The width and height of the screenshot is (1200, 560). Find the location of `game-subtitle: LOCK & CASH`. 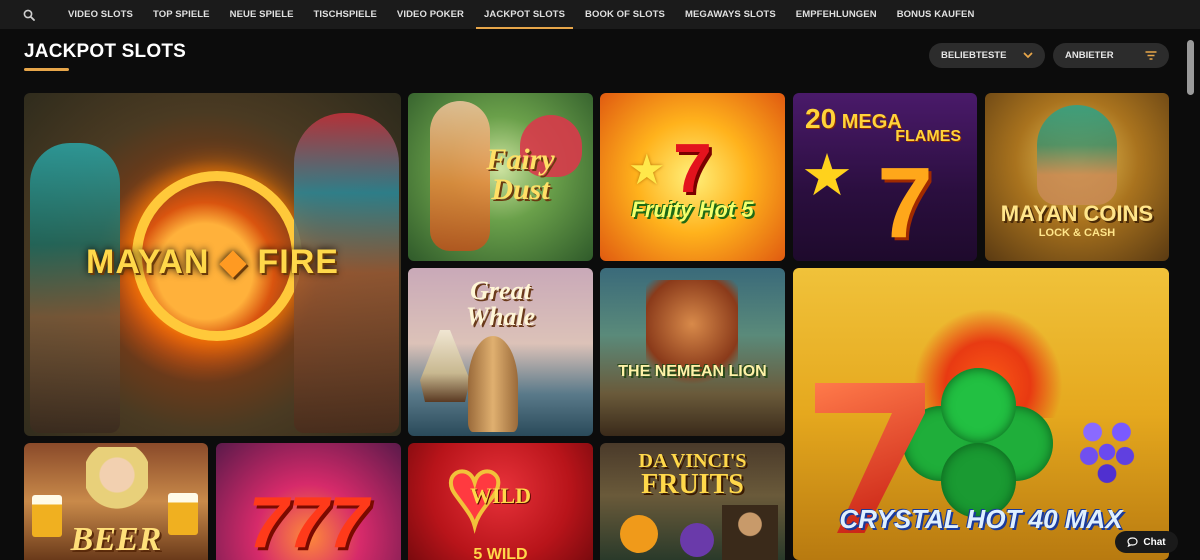

game-subtitle: LOCK & CASH is located at coordinates (1077, 233).